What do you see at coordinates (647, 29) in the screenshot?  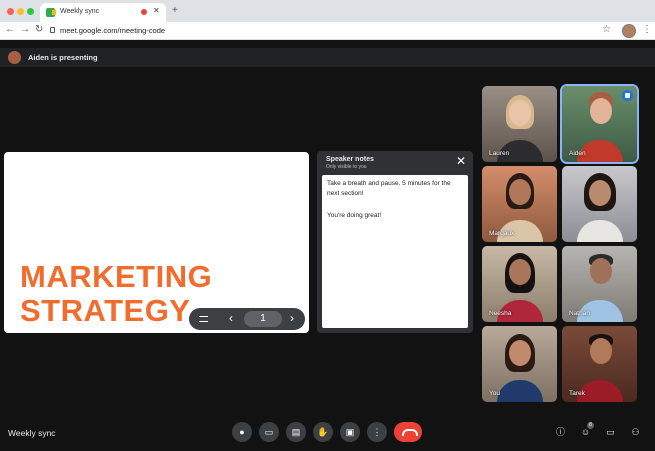 I see `browser-menu-icon: ⋮` at bounding box center [647, 29].